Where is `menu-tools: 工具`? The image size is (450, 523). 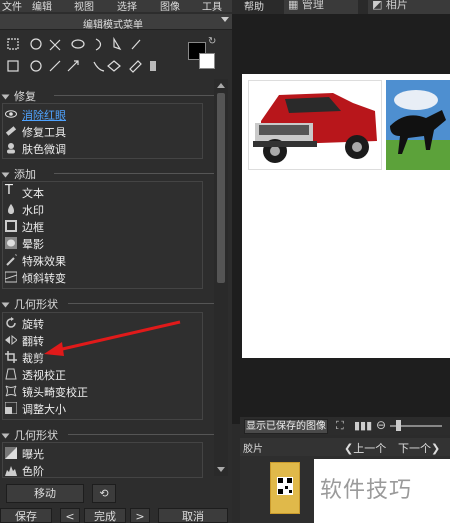
menu-tools: 工具 is located at coordinates (212, 6).